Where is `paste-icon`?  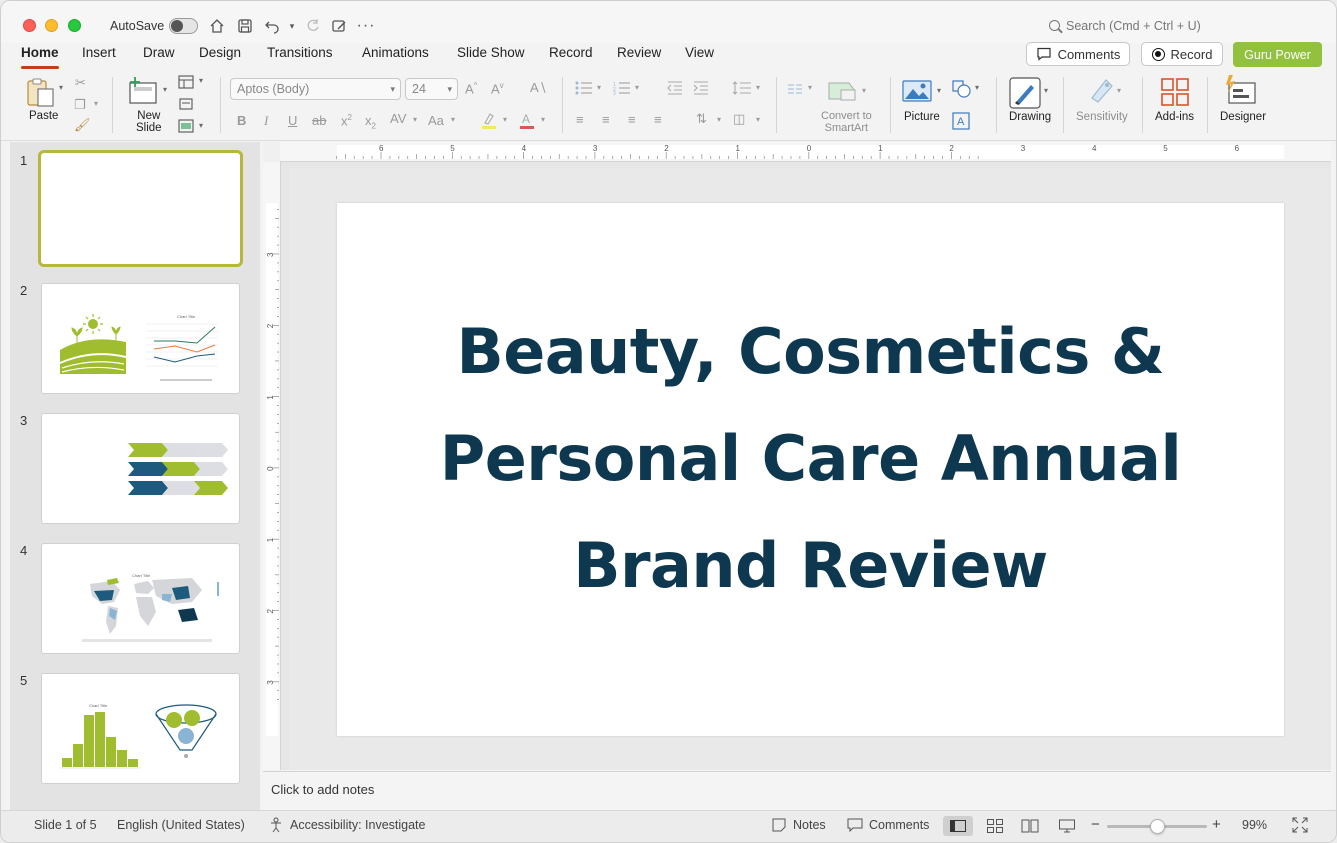 paste-icon is located at coordinates (41, 94).